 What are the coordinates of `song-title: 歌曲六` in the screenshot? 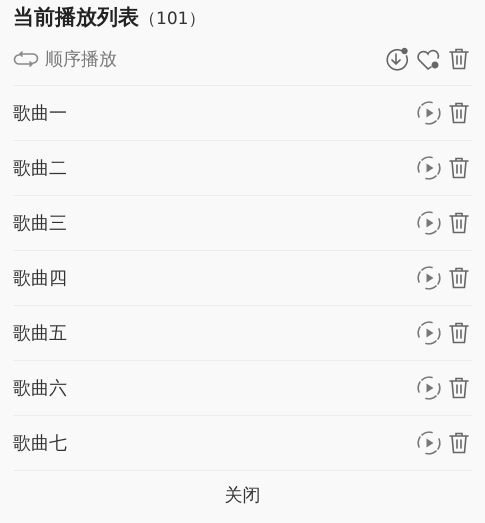 It's located at (40, 388).